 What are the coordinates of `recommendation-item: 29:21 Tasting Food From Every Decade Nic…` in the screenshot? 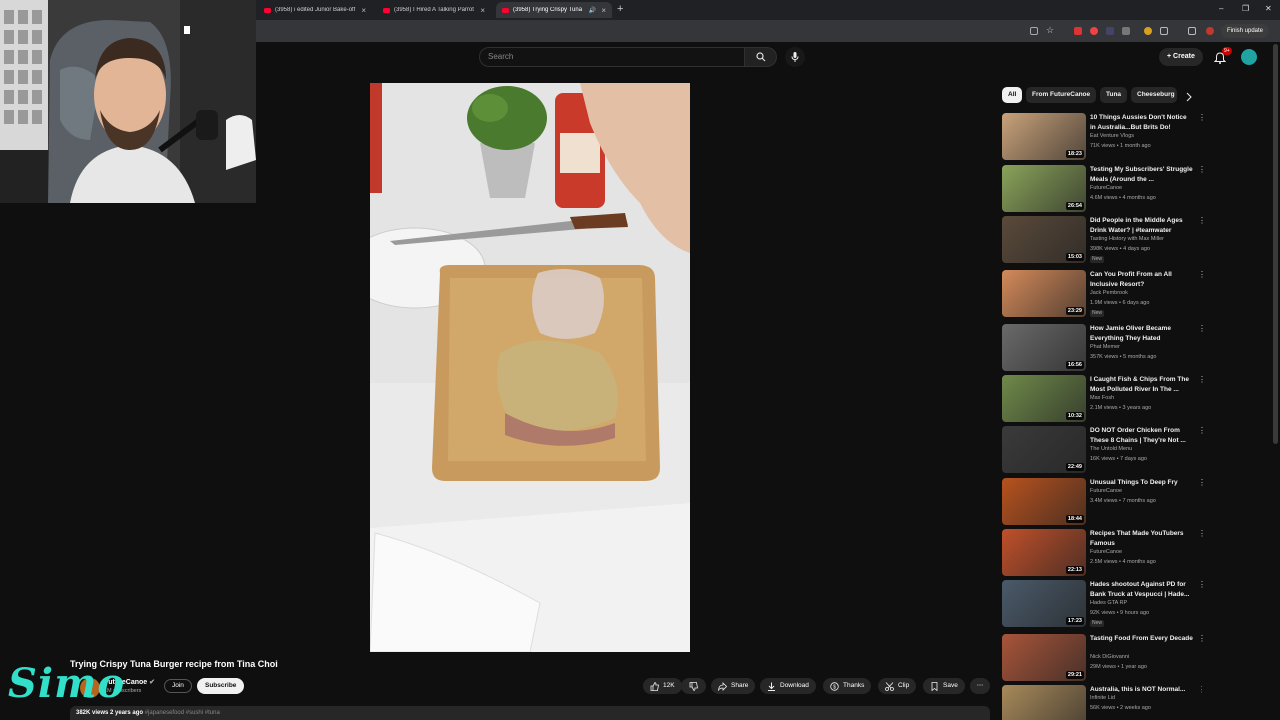 It's located at (1104, 658).